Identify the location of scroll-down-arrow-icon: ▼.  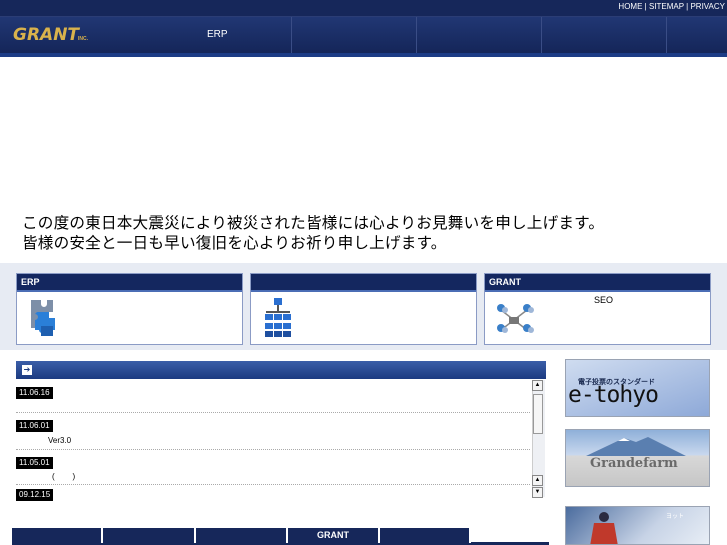
(537, 492).